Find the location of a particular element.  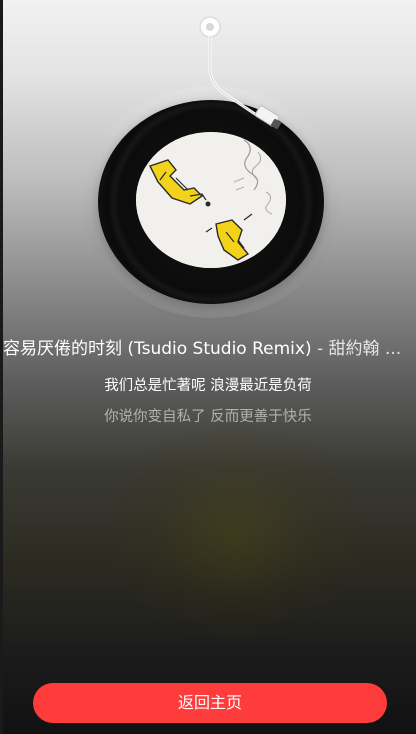

lyric-current-line: 我们总是忙著呢 浪漫最近是负荷 is located at coordinates (208, 386).